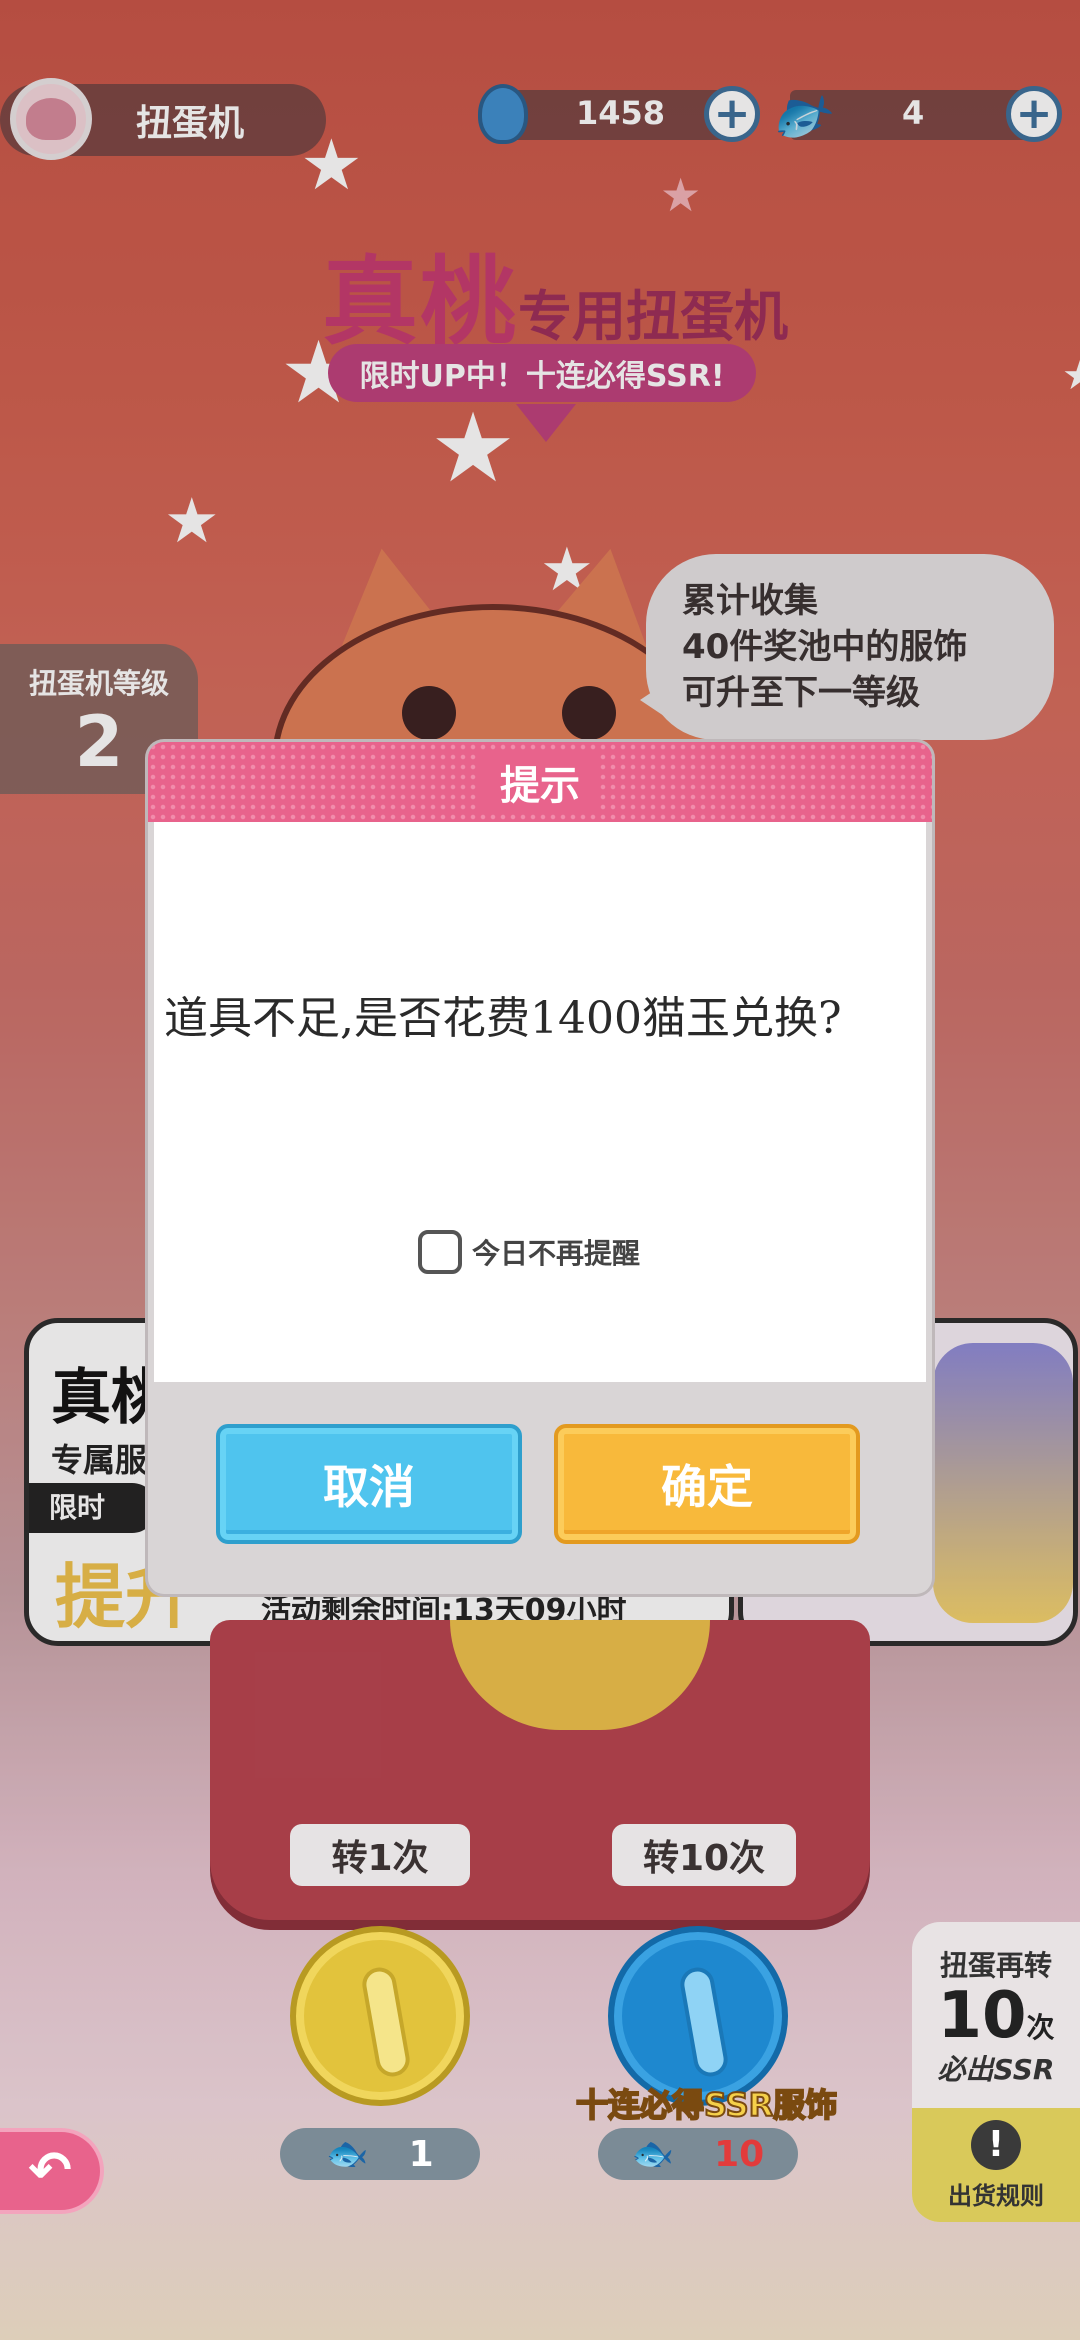  I want to click on spin-ten-tag: 转10次, so click(704, 1855).